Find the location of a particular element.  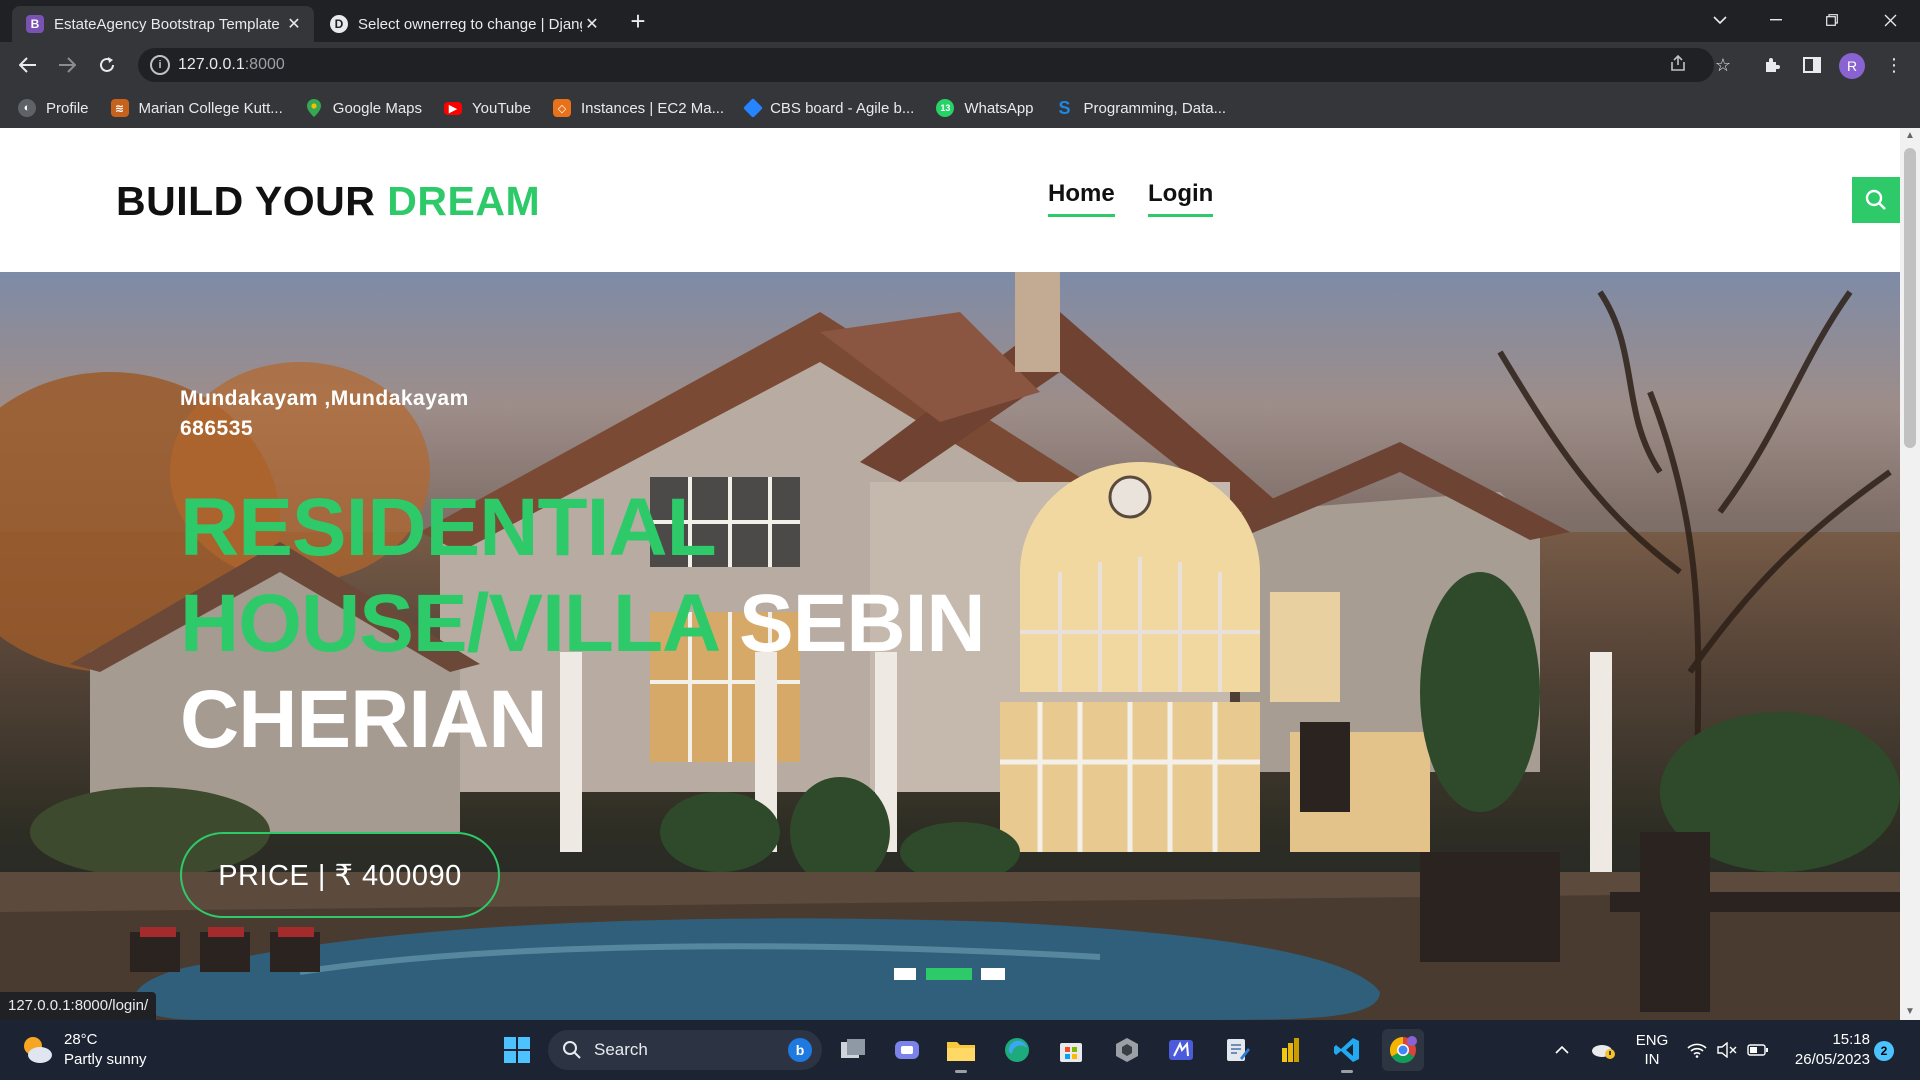

tab-estateagency: B EstateAgency Bootstrap Template ✕ is located at coordinates (163, 24).